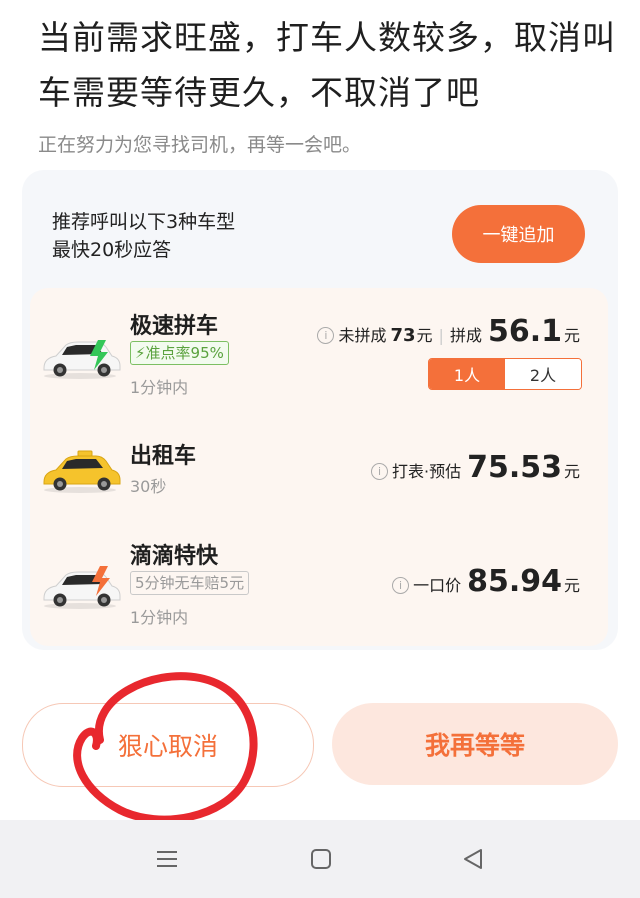 The image size is (640, 898). What do you see at coordinates (179, 353) in the screenshot?
I see `punctuality-tag: ⚡准点率95%` at bounding box center [179, 353].